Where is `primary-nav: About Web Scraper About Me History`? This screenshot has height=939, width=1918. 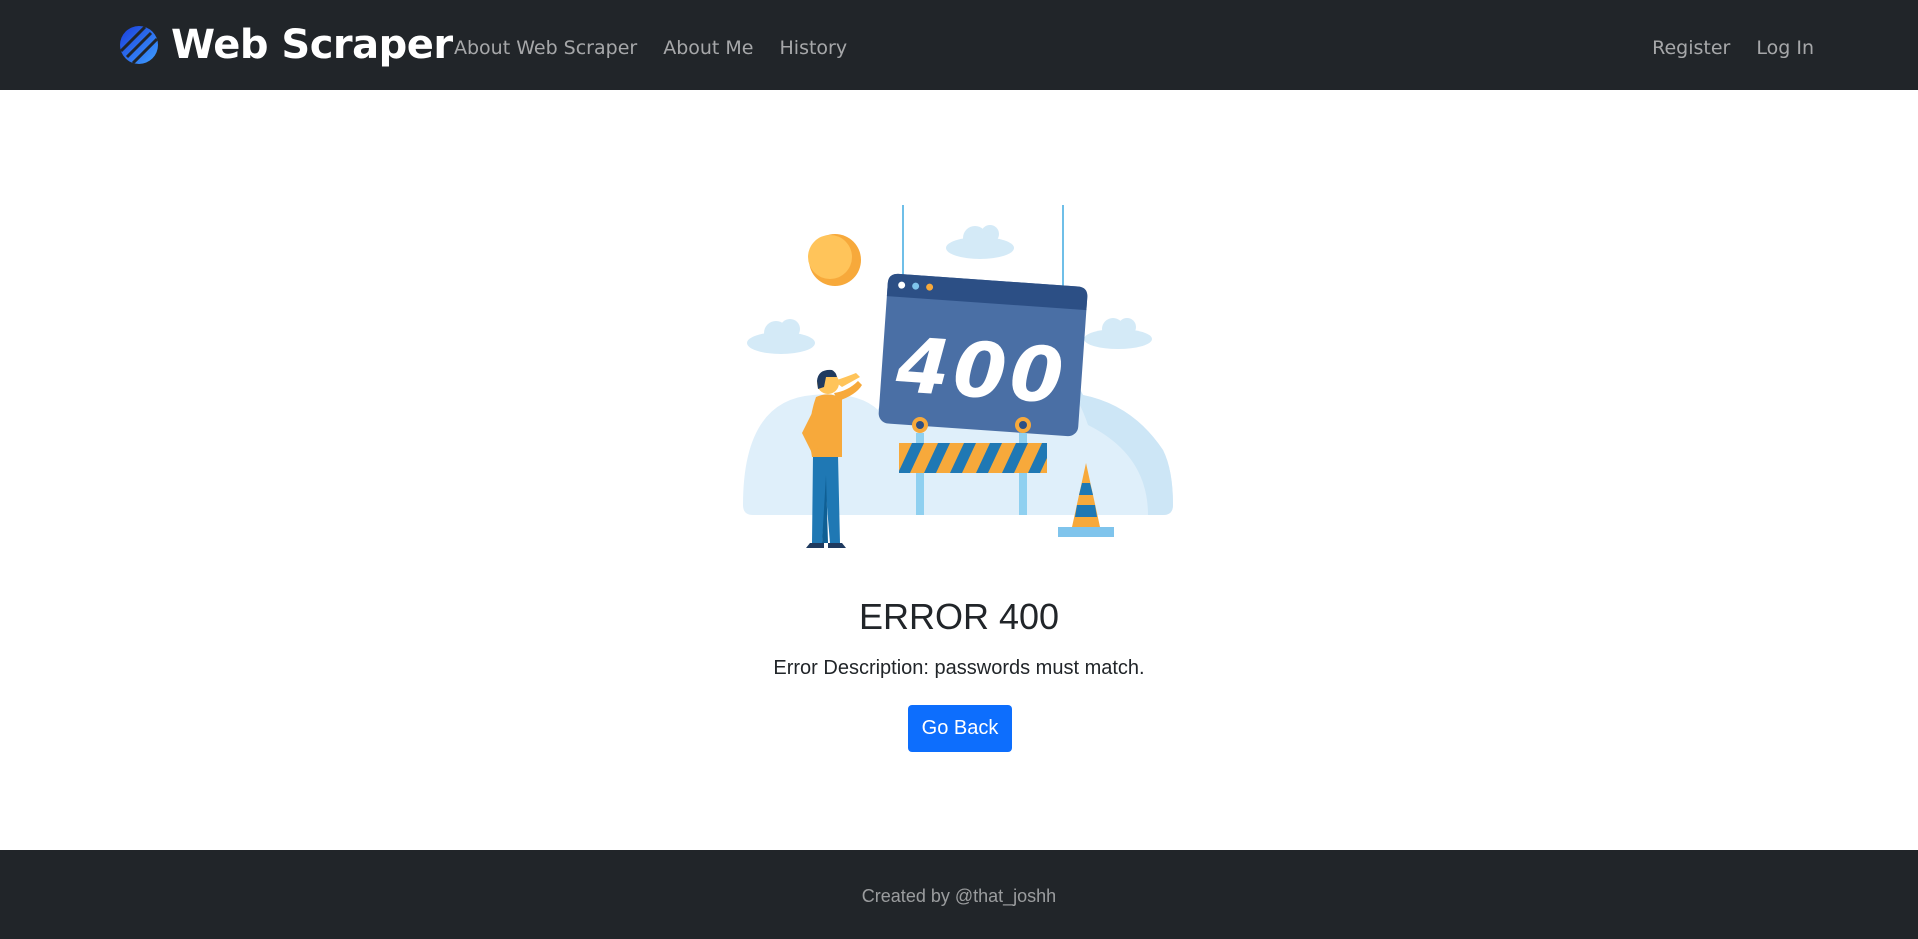
primary-nav: About Web Scraper About Me History is located at coordinates (663, 48).